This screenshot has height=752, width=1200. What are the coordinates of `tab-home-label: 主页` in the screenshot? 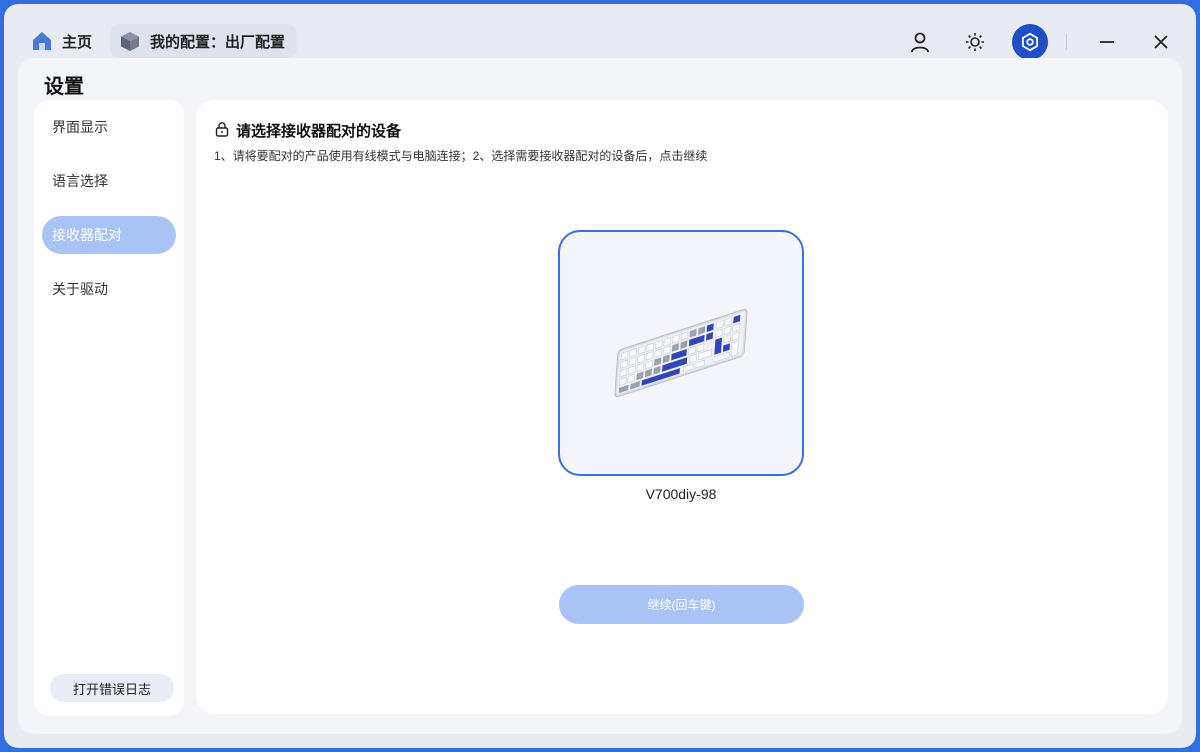 It's located at (77, 42).